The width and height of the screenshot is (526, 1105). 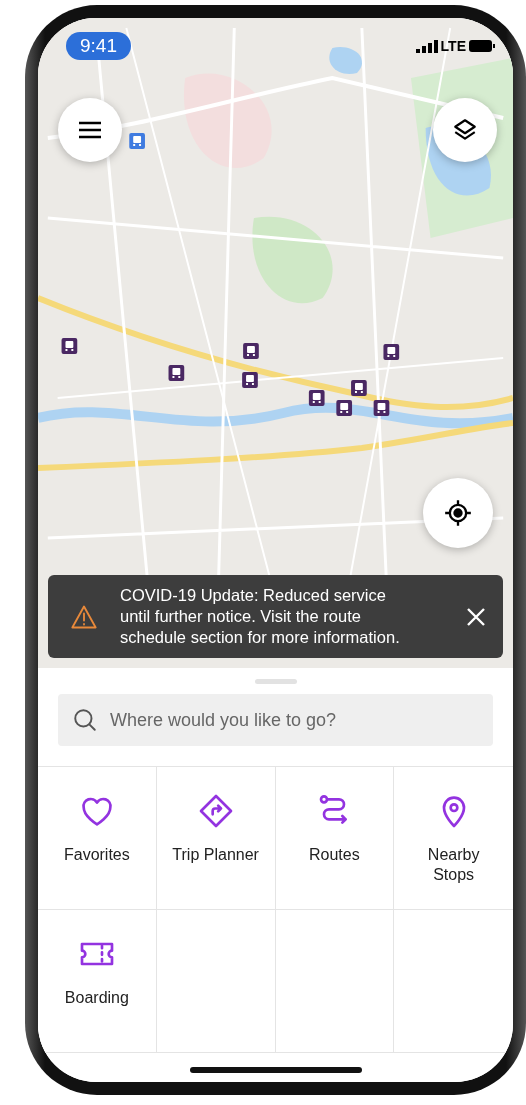 What do you see at coordinates (458, 513) in the screenshot?
I see `crosshair-icon` at bounding box center [458, 513].